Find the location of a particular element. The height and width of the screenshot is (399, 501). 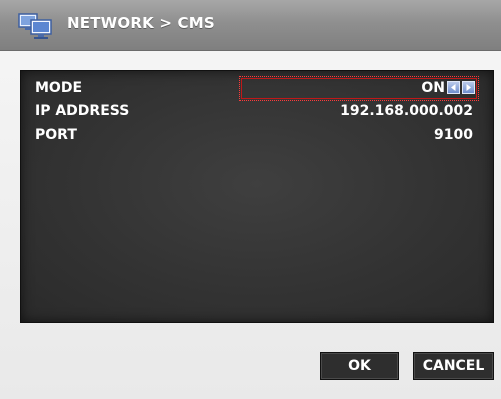

page-title: NETWORK > CMS is located at coordinates (141, 23).